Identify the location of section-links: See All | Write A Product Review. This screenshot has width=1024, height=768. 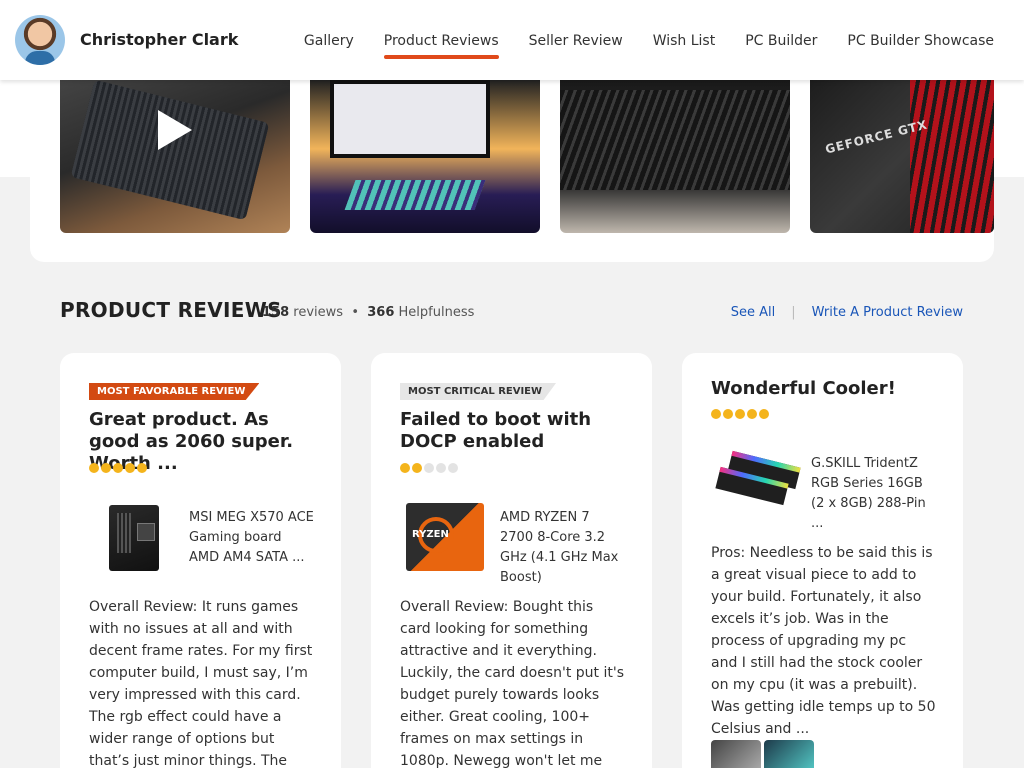
(847, 312).